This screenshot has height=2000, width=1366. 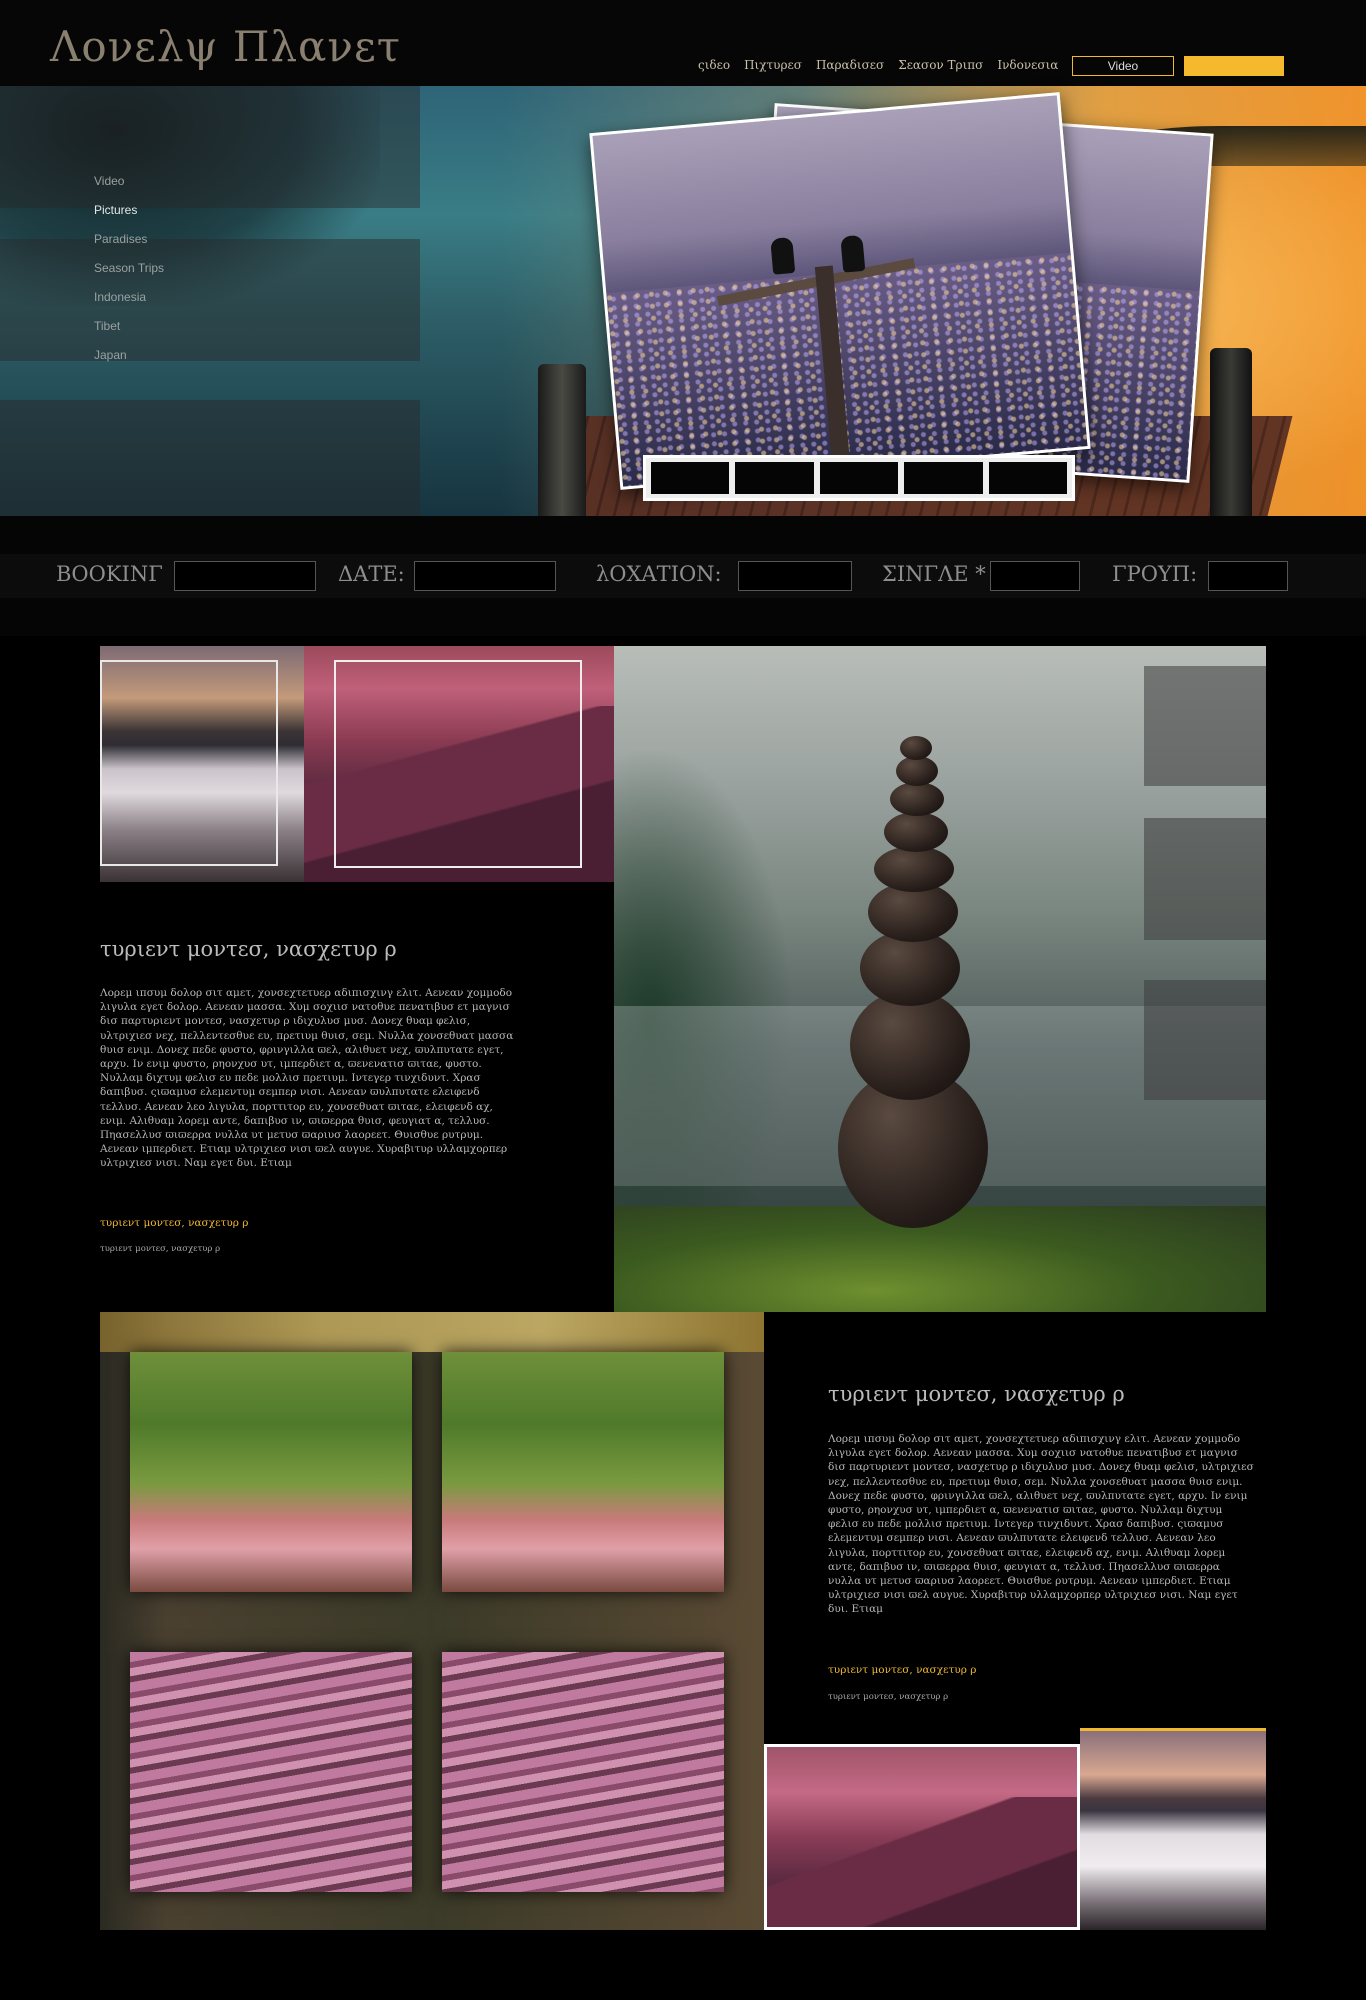 I want to click on nav-item-indonesia: Ινδονεσια, so click(x=1027, y=65).